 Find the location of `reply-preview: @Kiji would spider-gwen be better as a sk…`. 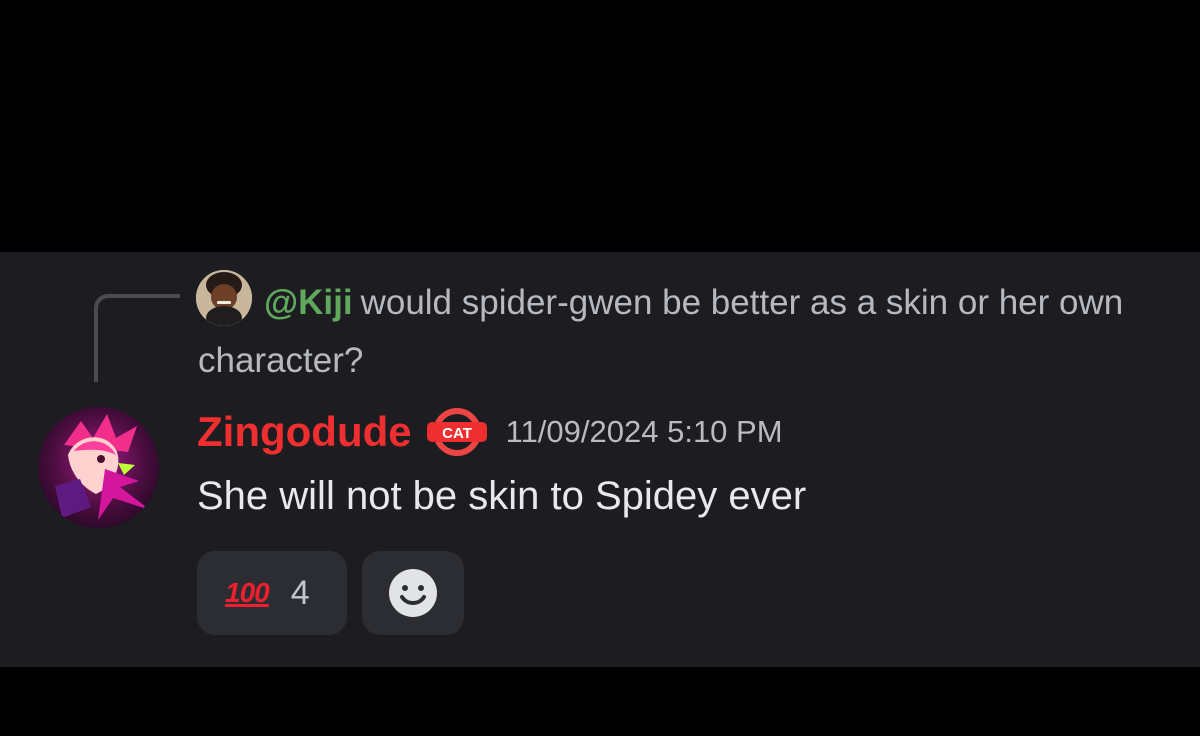

reply-preview: @Kiji would spider-gwen be better as a sk… is located at coordinates (678, 332).